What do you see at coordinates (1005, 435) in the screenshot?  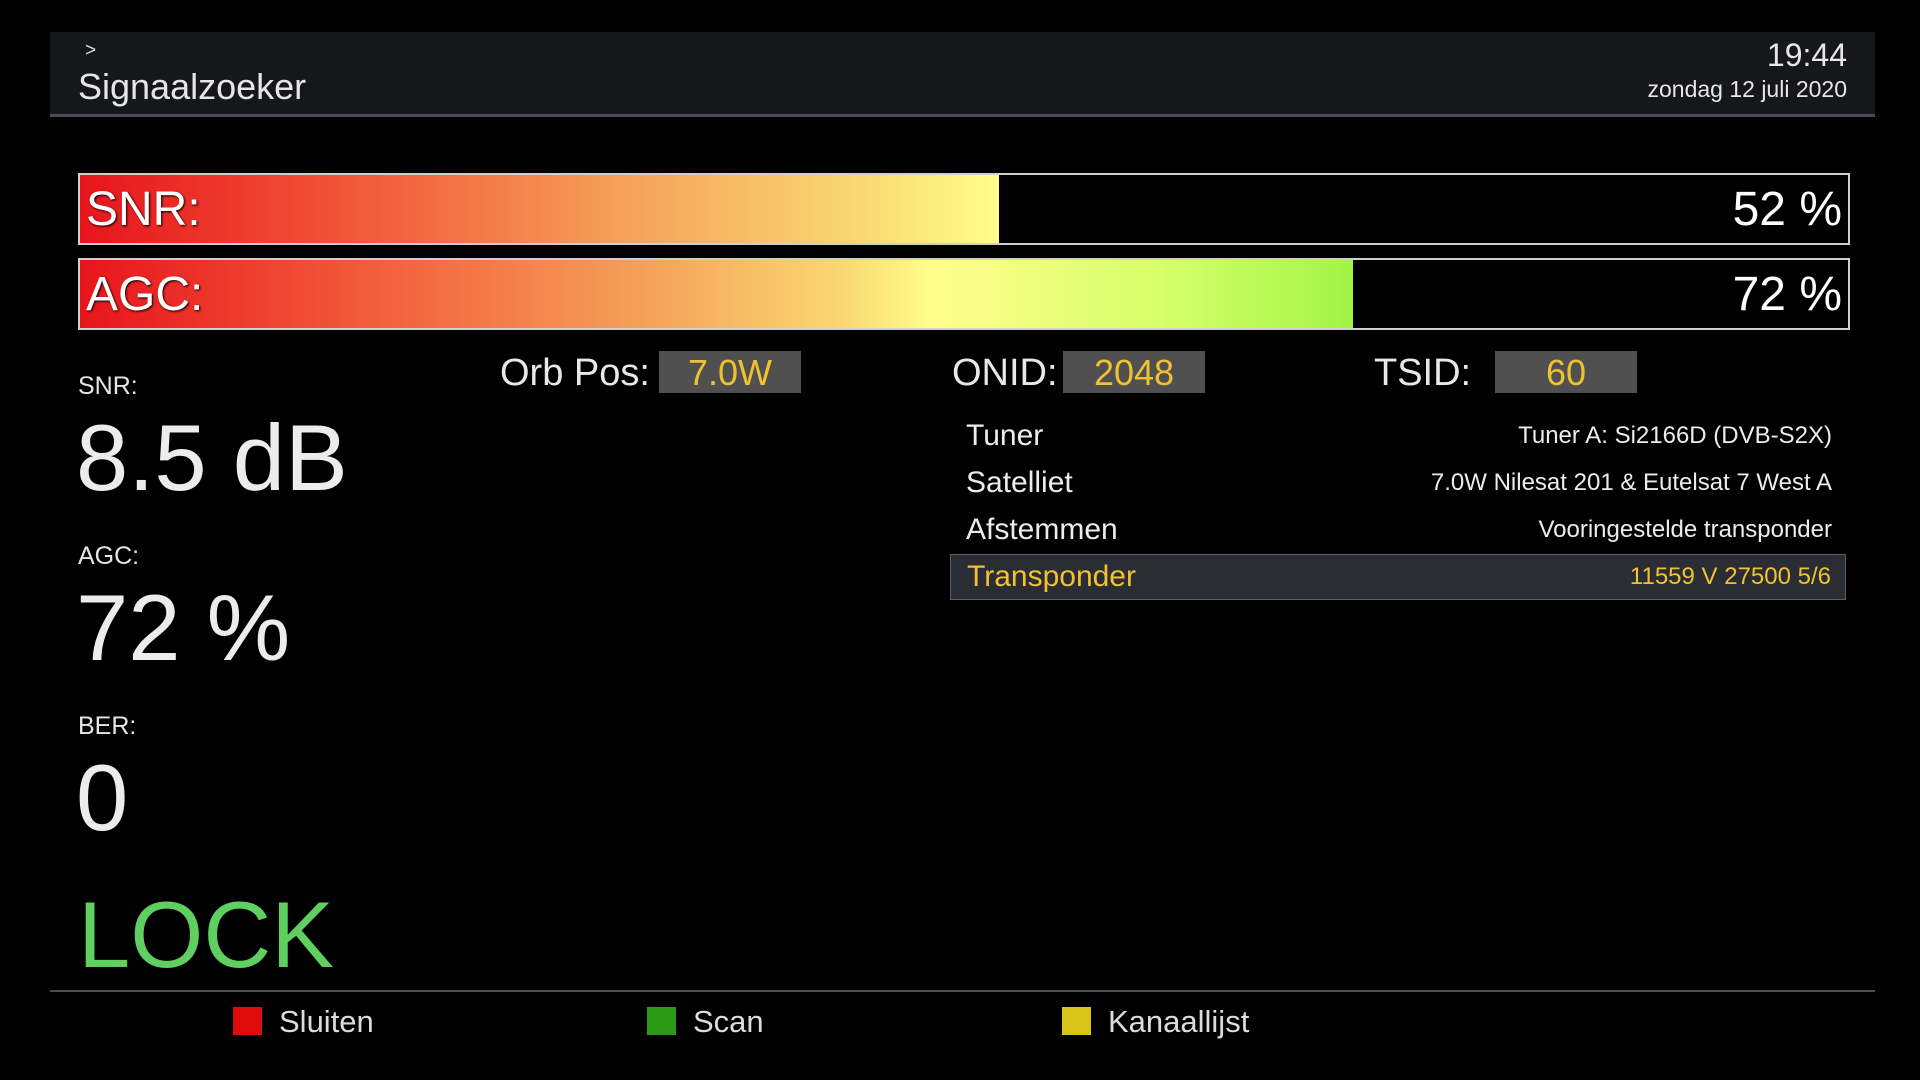 I see `tuner-key: Tuner` at bounding box center [1005, 435].